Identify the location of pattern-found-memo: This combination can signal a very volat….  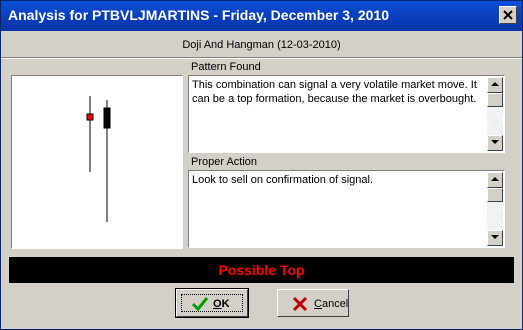
(346, 114).